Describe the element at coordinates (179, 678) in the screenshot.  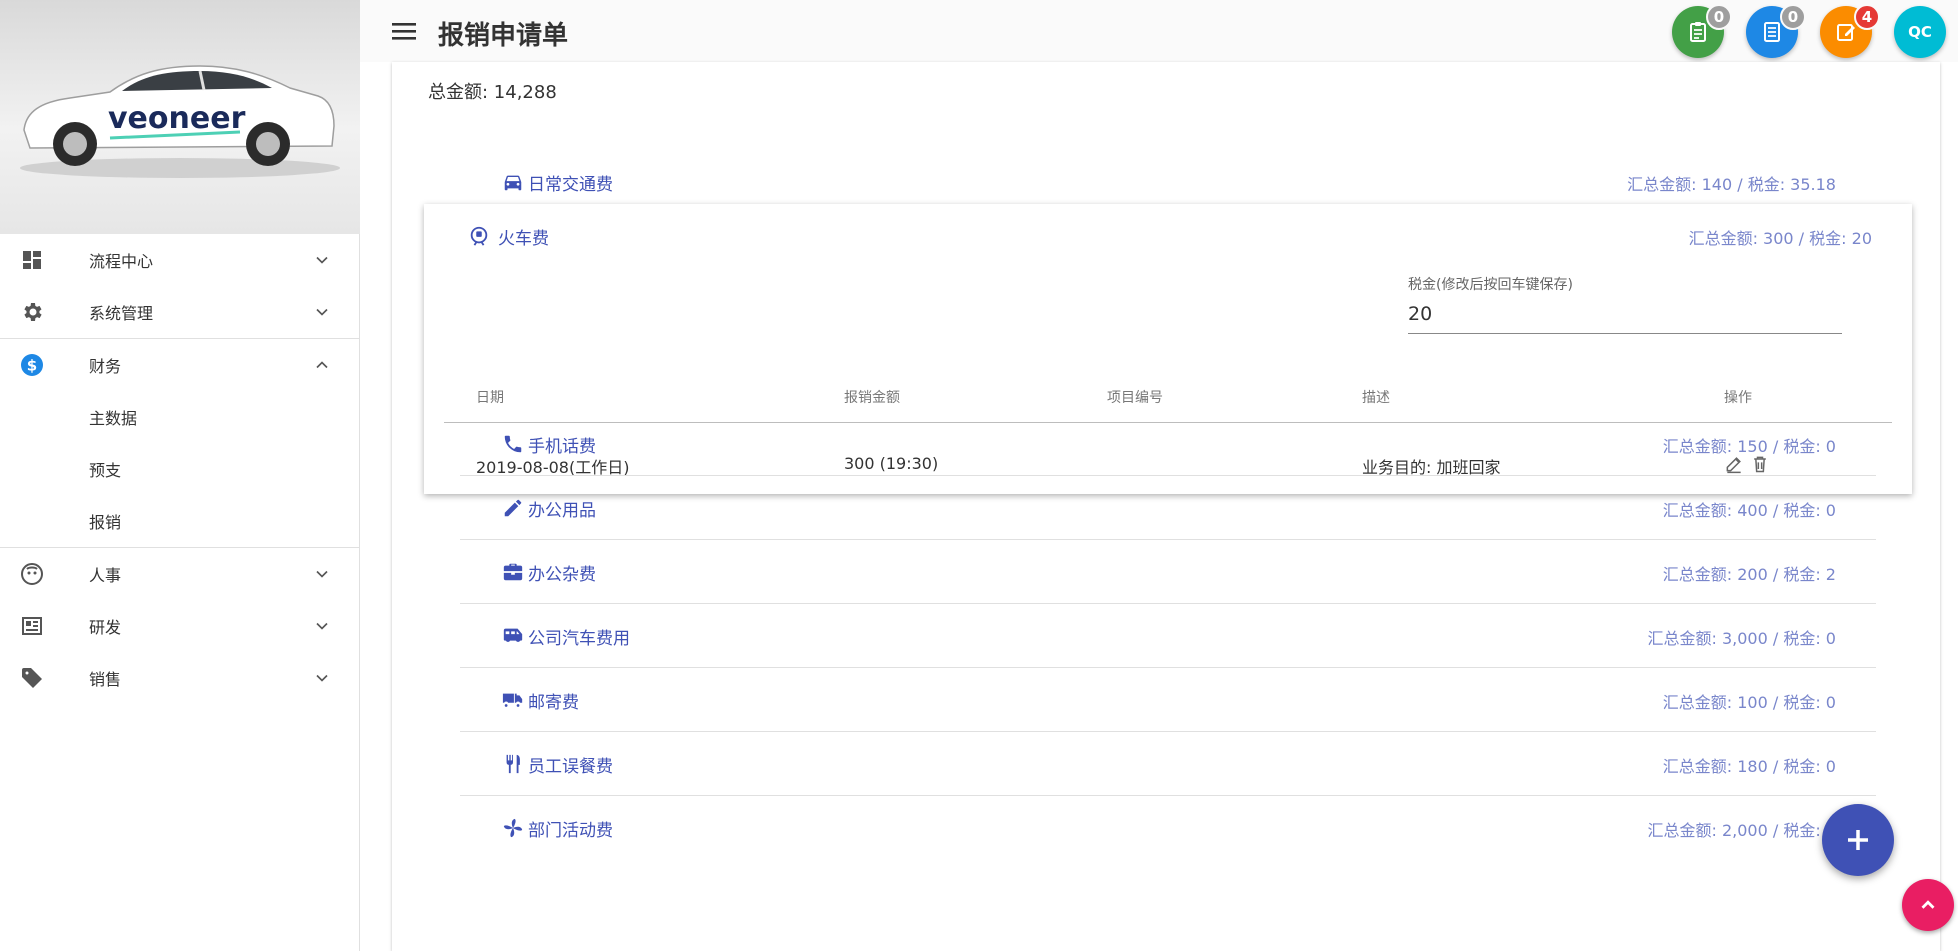
I see `sidebar-item-sales: 销售` at that location.